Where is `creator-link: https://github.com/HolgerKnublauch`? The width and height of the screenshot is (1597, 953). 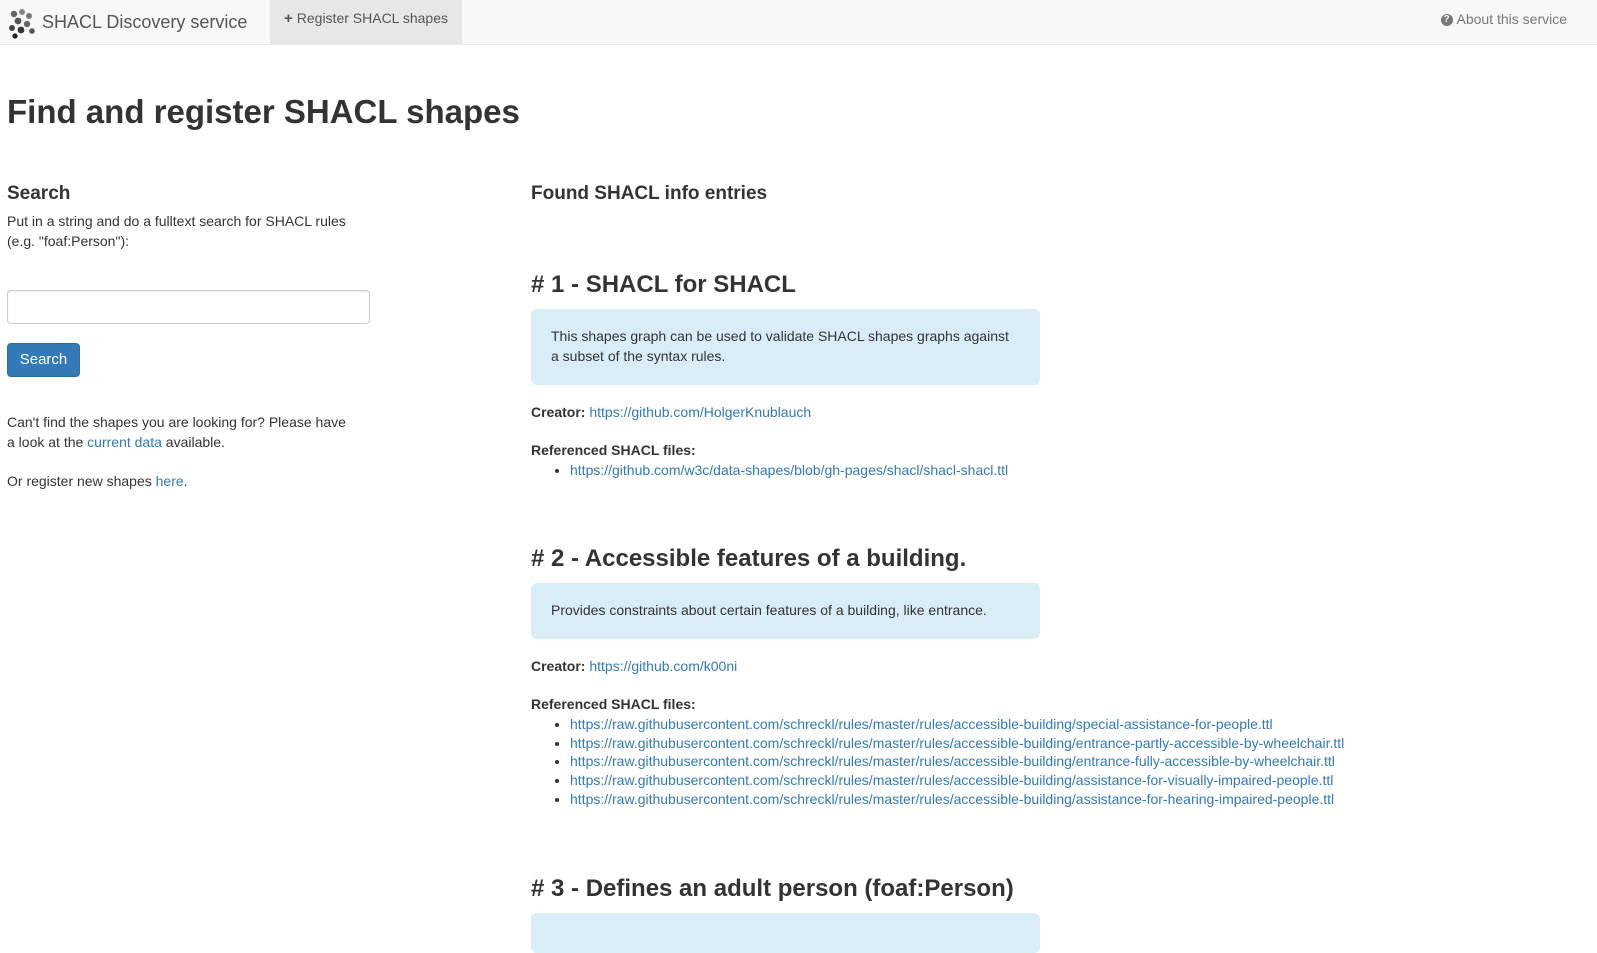 creator-link: https://github.com/HolgerKnublauch is located at coordinates (700, 412).